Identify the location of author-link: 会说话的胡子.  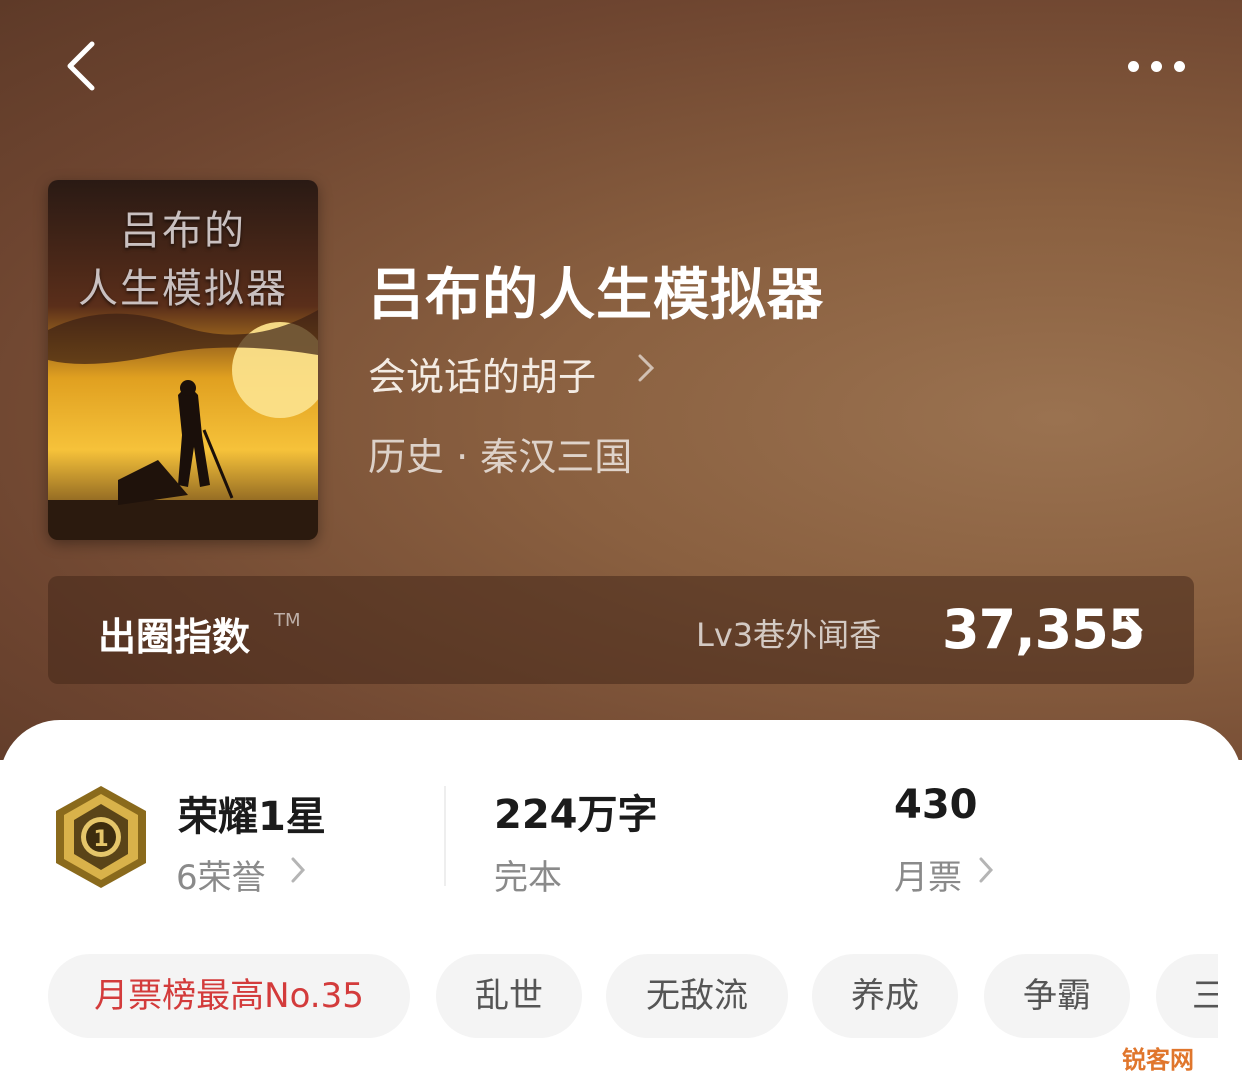
(482, 373).